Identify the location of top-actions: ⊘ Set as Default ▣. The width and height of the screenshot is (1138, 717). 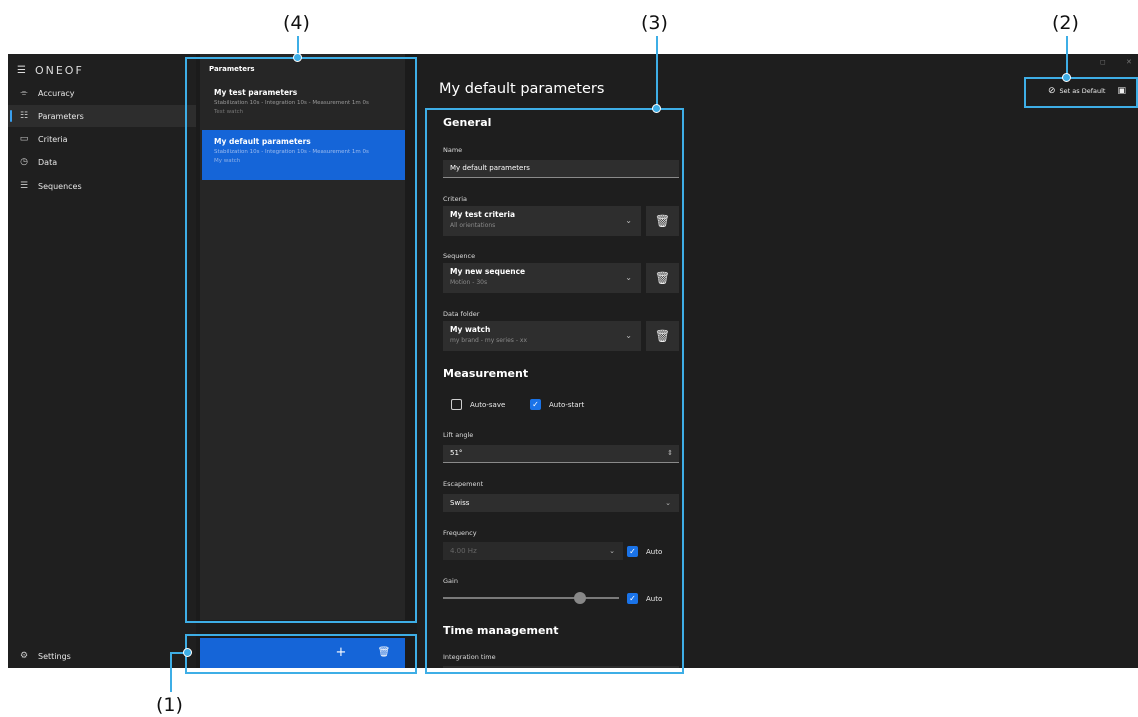
(1087, 91).